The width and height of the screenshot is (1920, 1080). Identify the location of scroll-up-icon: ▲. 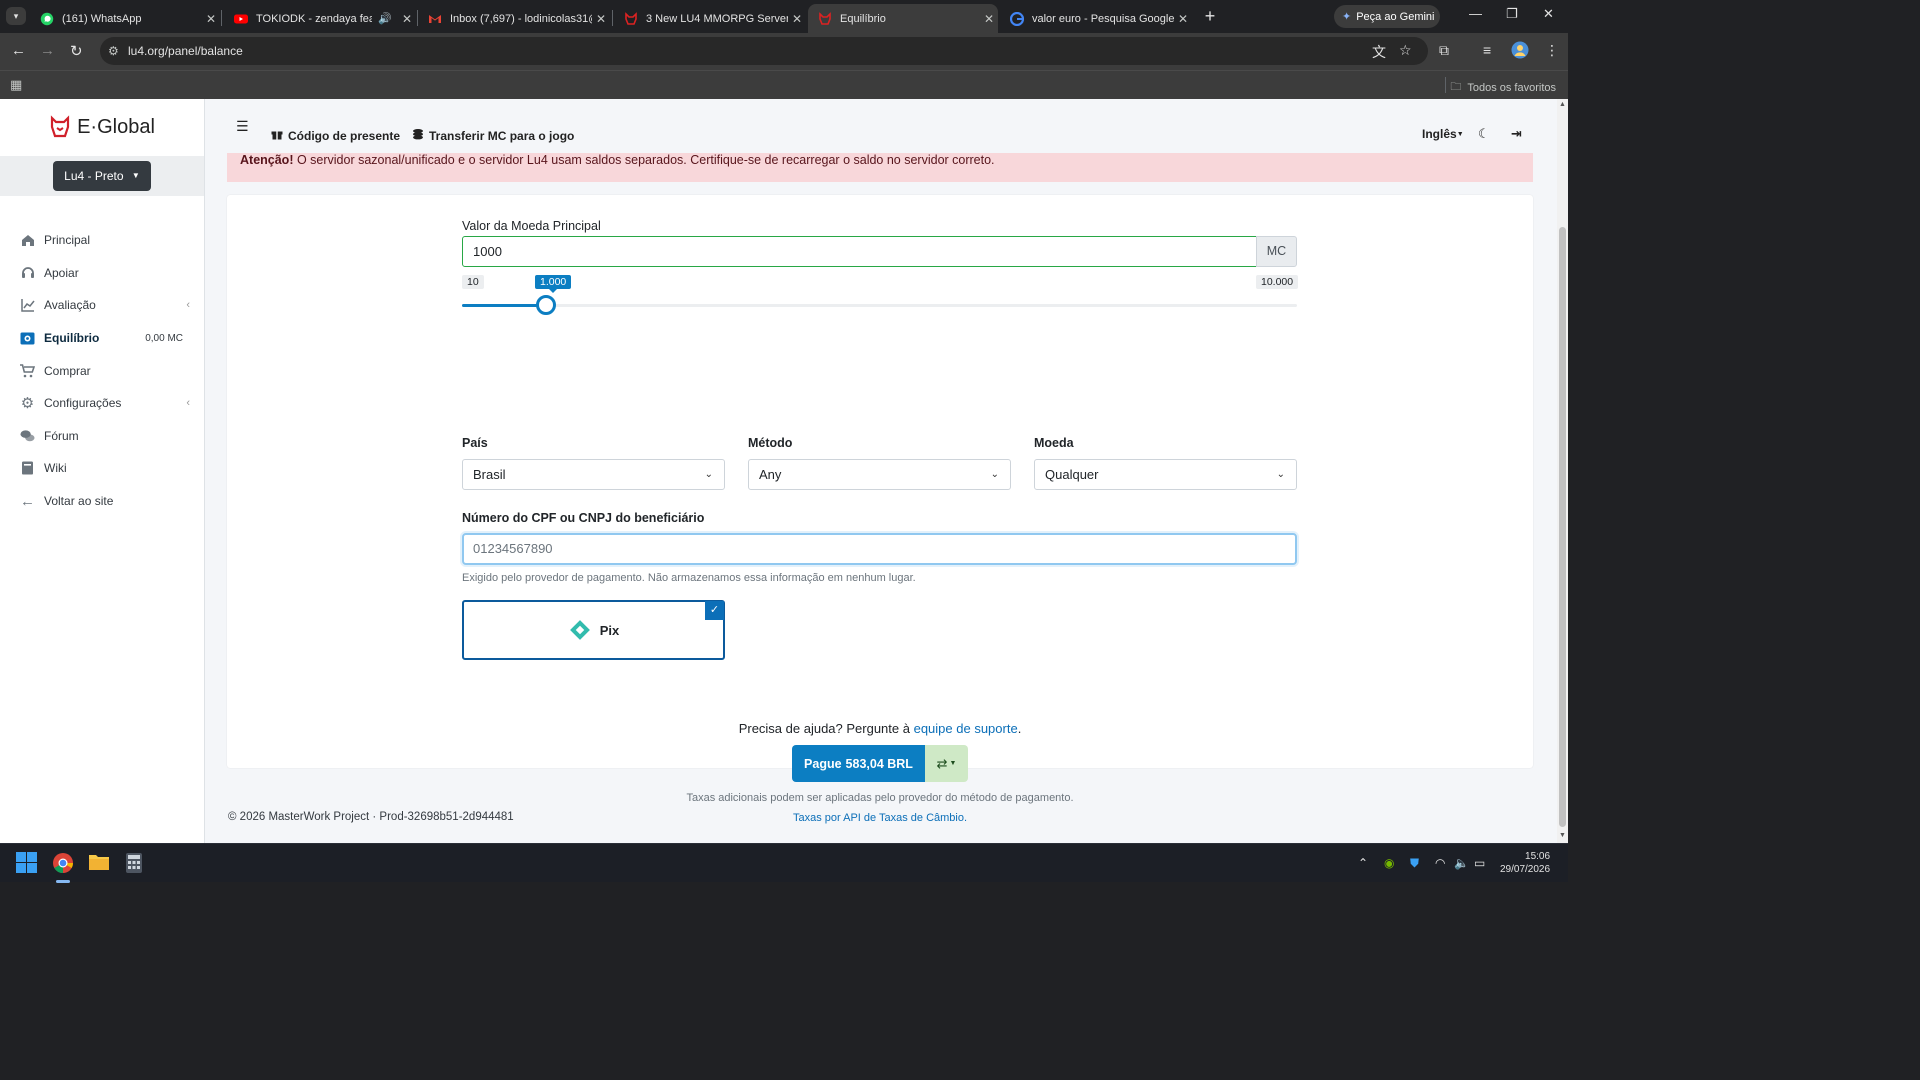
(1562, 104).